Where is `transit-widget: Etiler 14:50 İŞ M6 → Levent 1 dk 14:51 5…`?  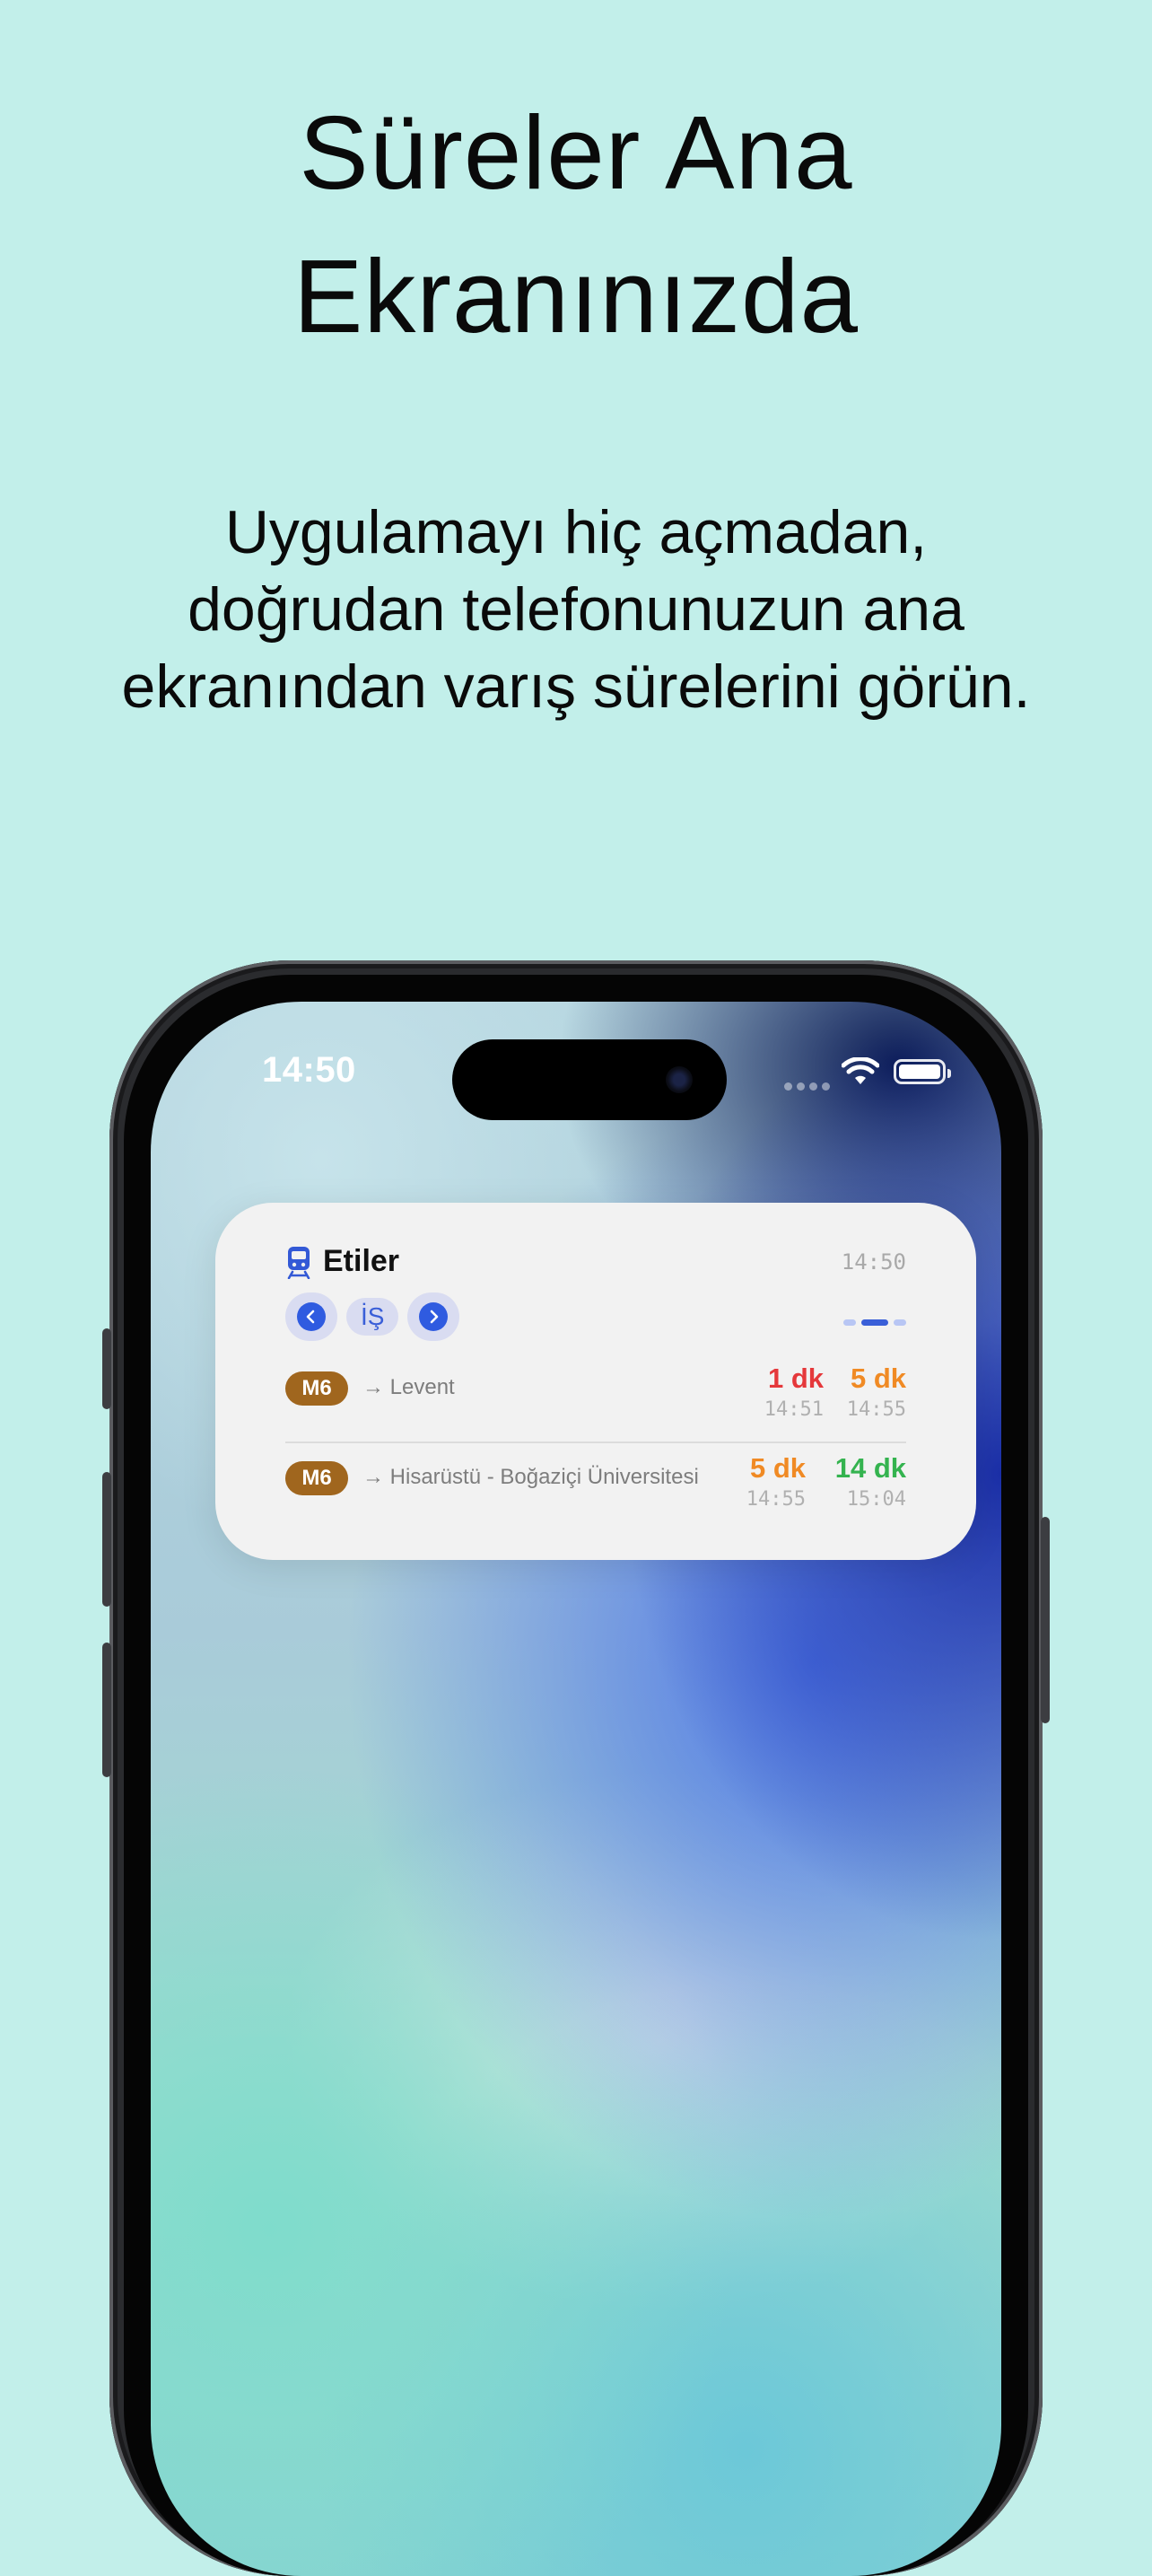
transit-widget: Etiler 14:50 İŞ M6 → Levent 1 dk 14:51 5… is located at coordinates (595, 1381).